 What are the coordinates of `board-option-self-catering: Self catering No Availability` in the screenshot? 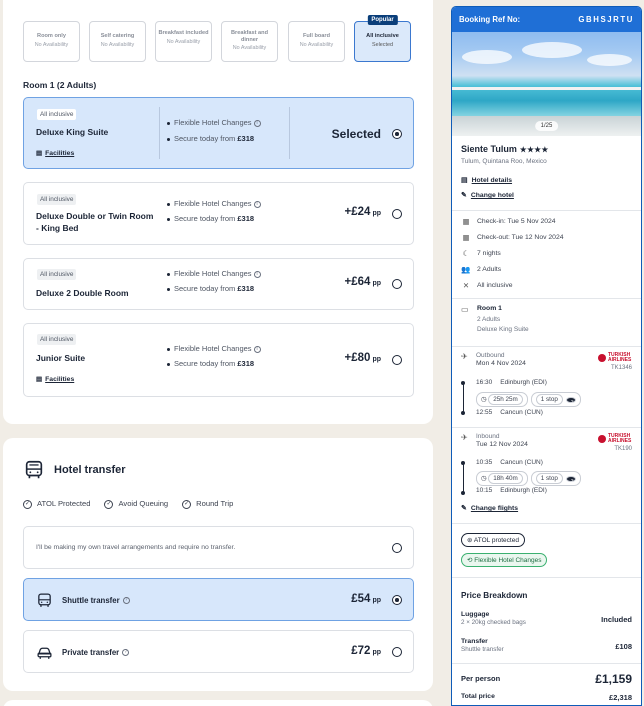 It's located at (117, 41).